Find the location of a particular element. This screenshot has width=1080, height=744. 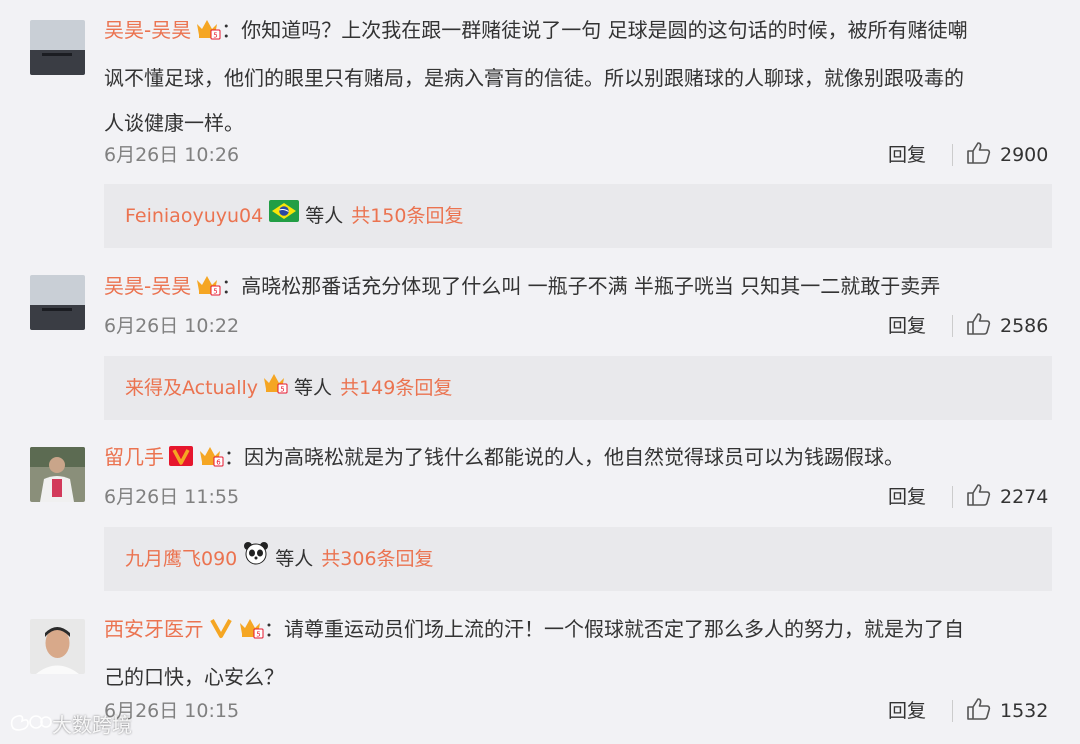

like-button: 2900 is located at coordinates (1007, 155).